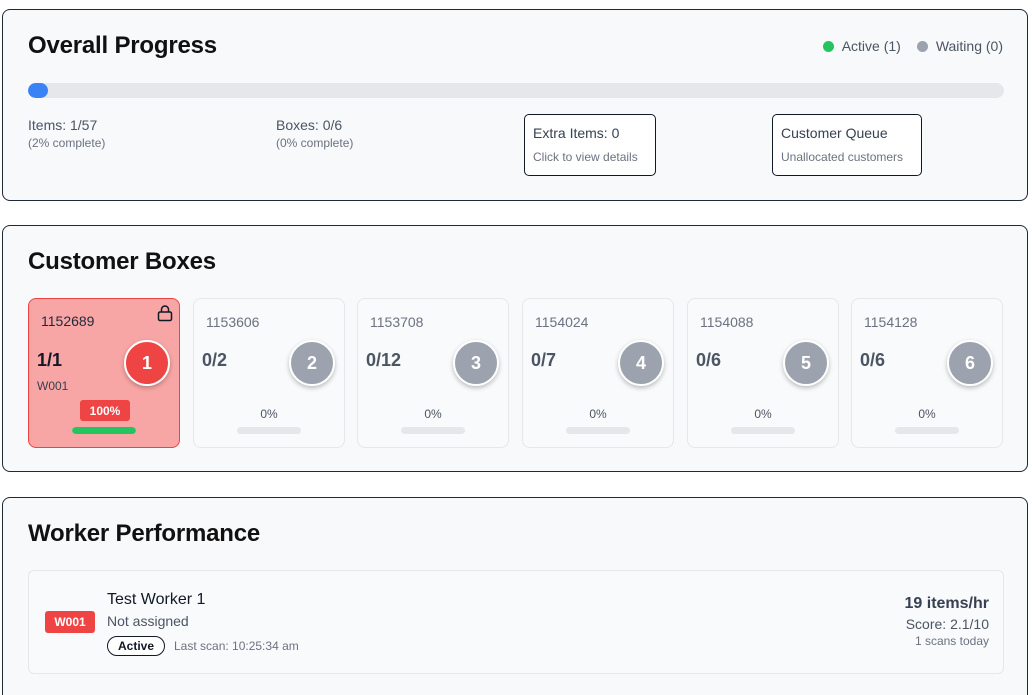  Describe the element at coordinates (105, 410) in the screenshot. I see `customer-box-percent-badge: 100%` at that location.